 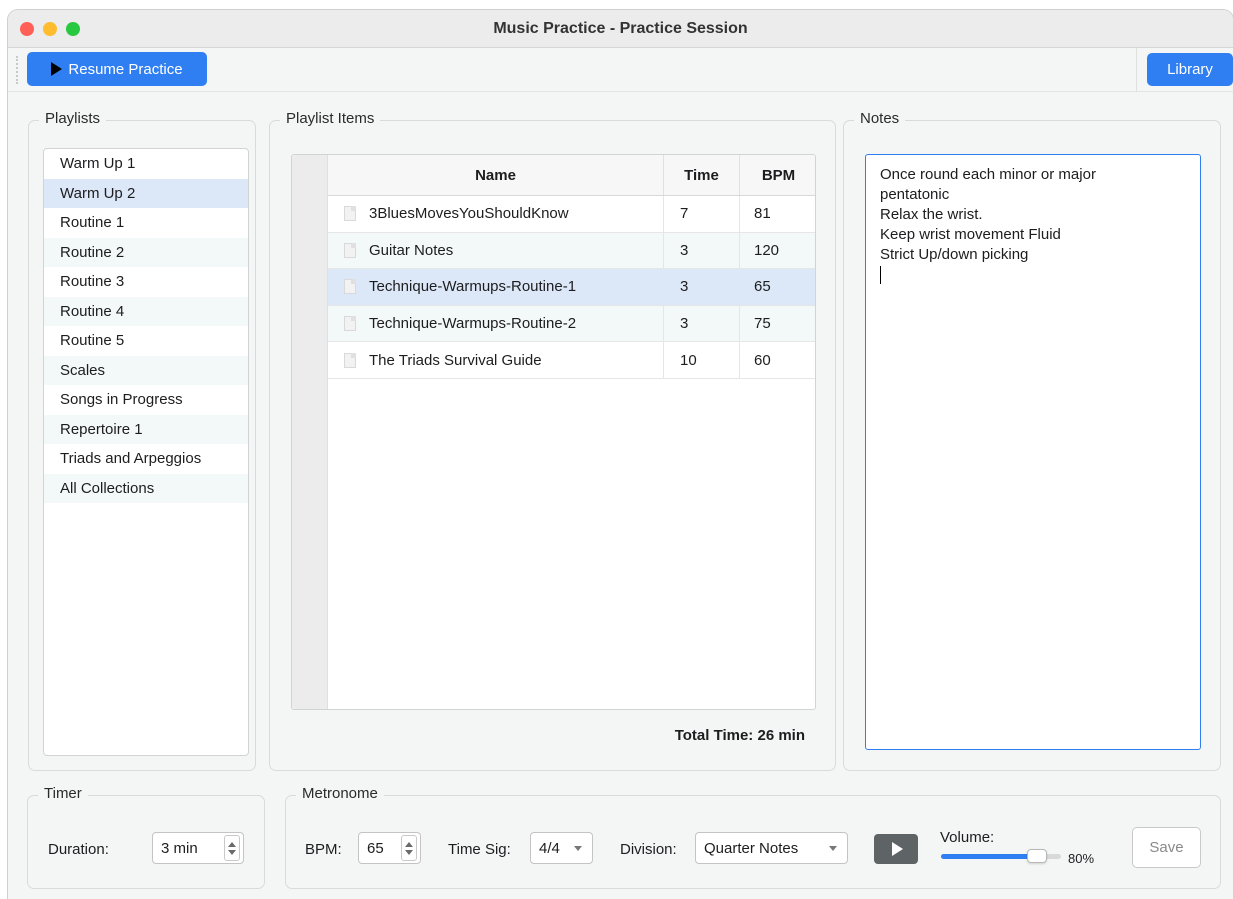 What do you see at coordinates (409, 848) in the screenshot?
I see `bpm-stepper-arrows` at bounding box center [409, 848].